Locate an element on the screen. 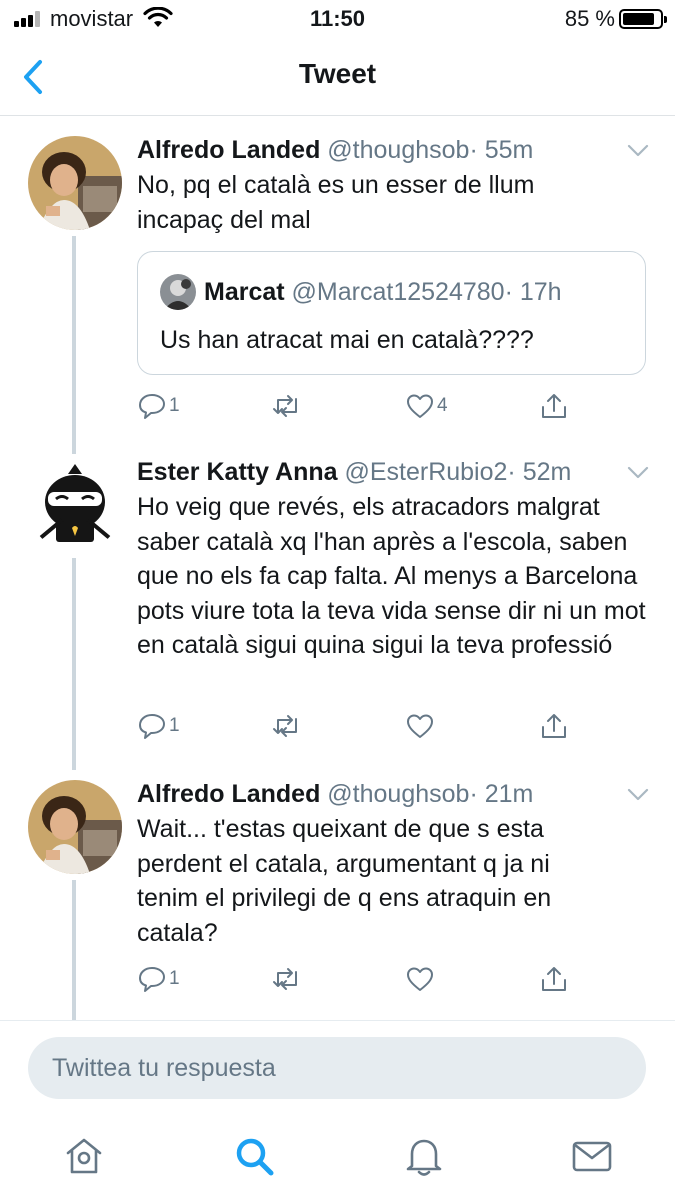 This screenshot has width=675, height=1200. like-button: 4 is located at coordinates (426, 406).